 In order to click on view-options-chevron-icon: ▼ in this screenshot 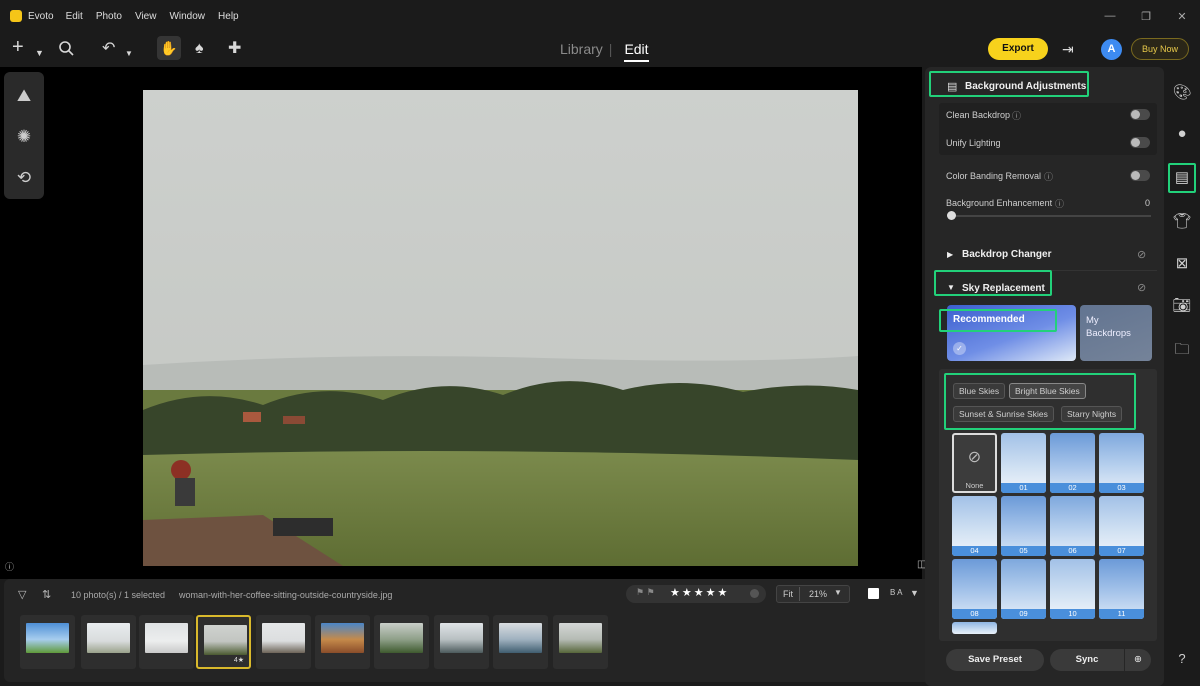, I will do `click(914, 593)`.